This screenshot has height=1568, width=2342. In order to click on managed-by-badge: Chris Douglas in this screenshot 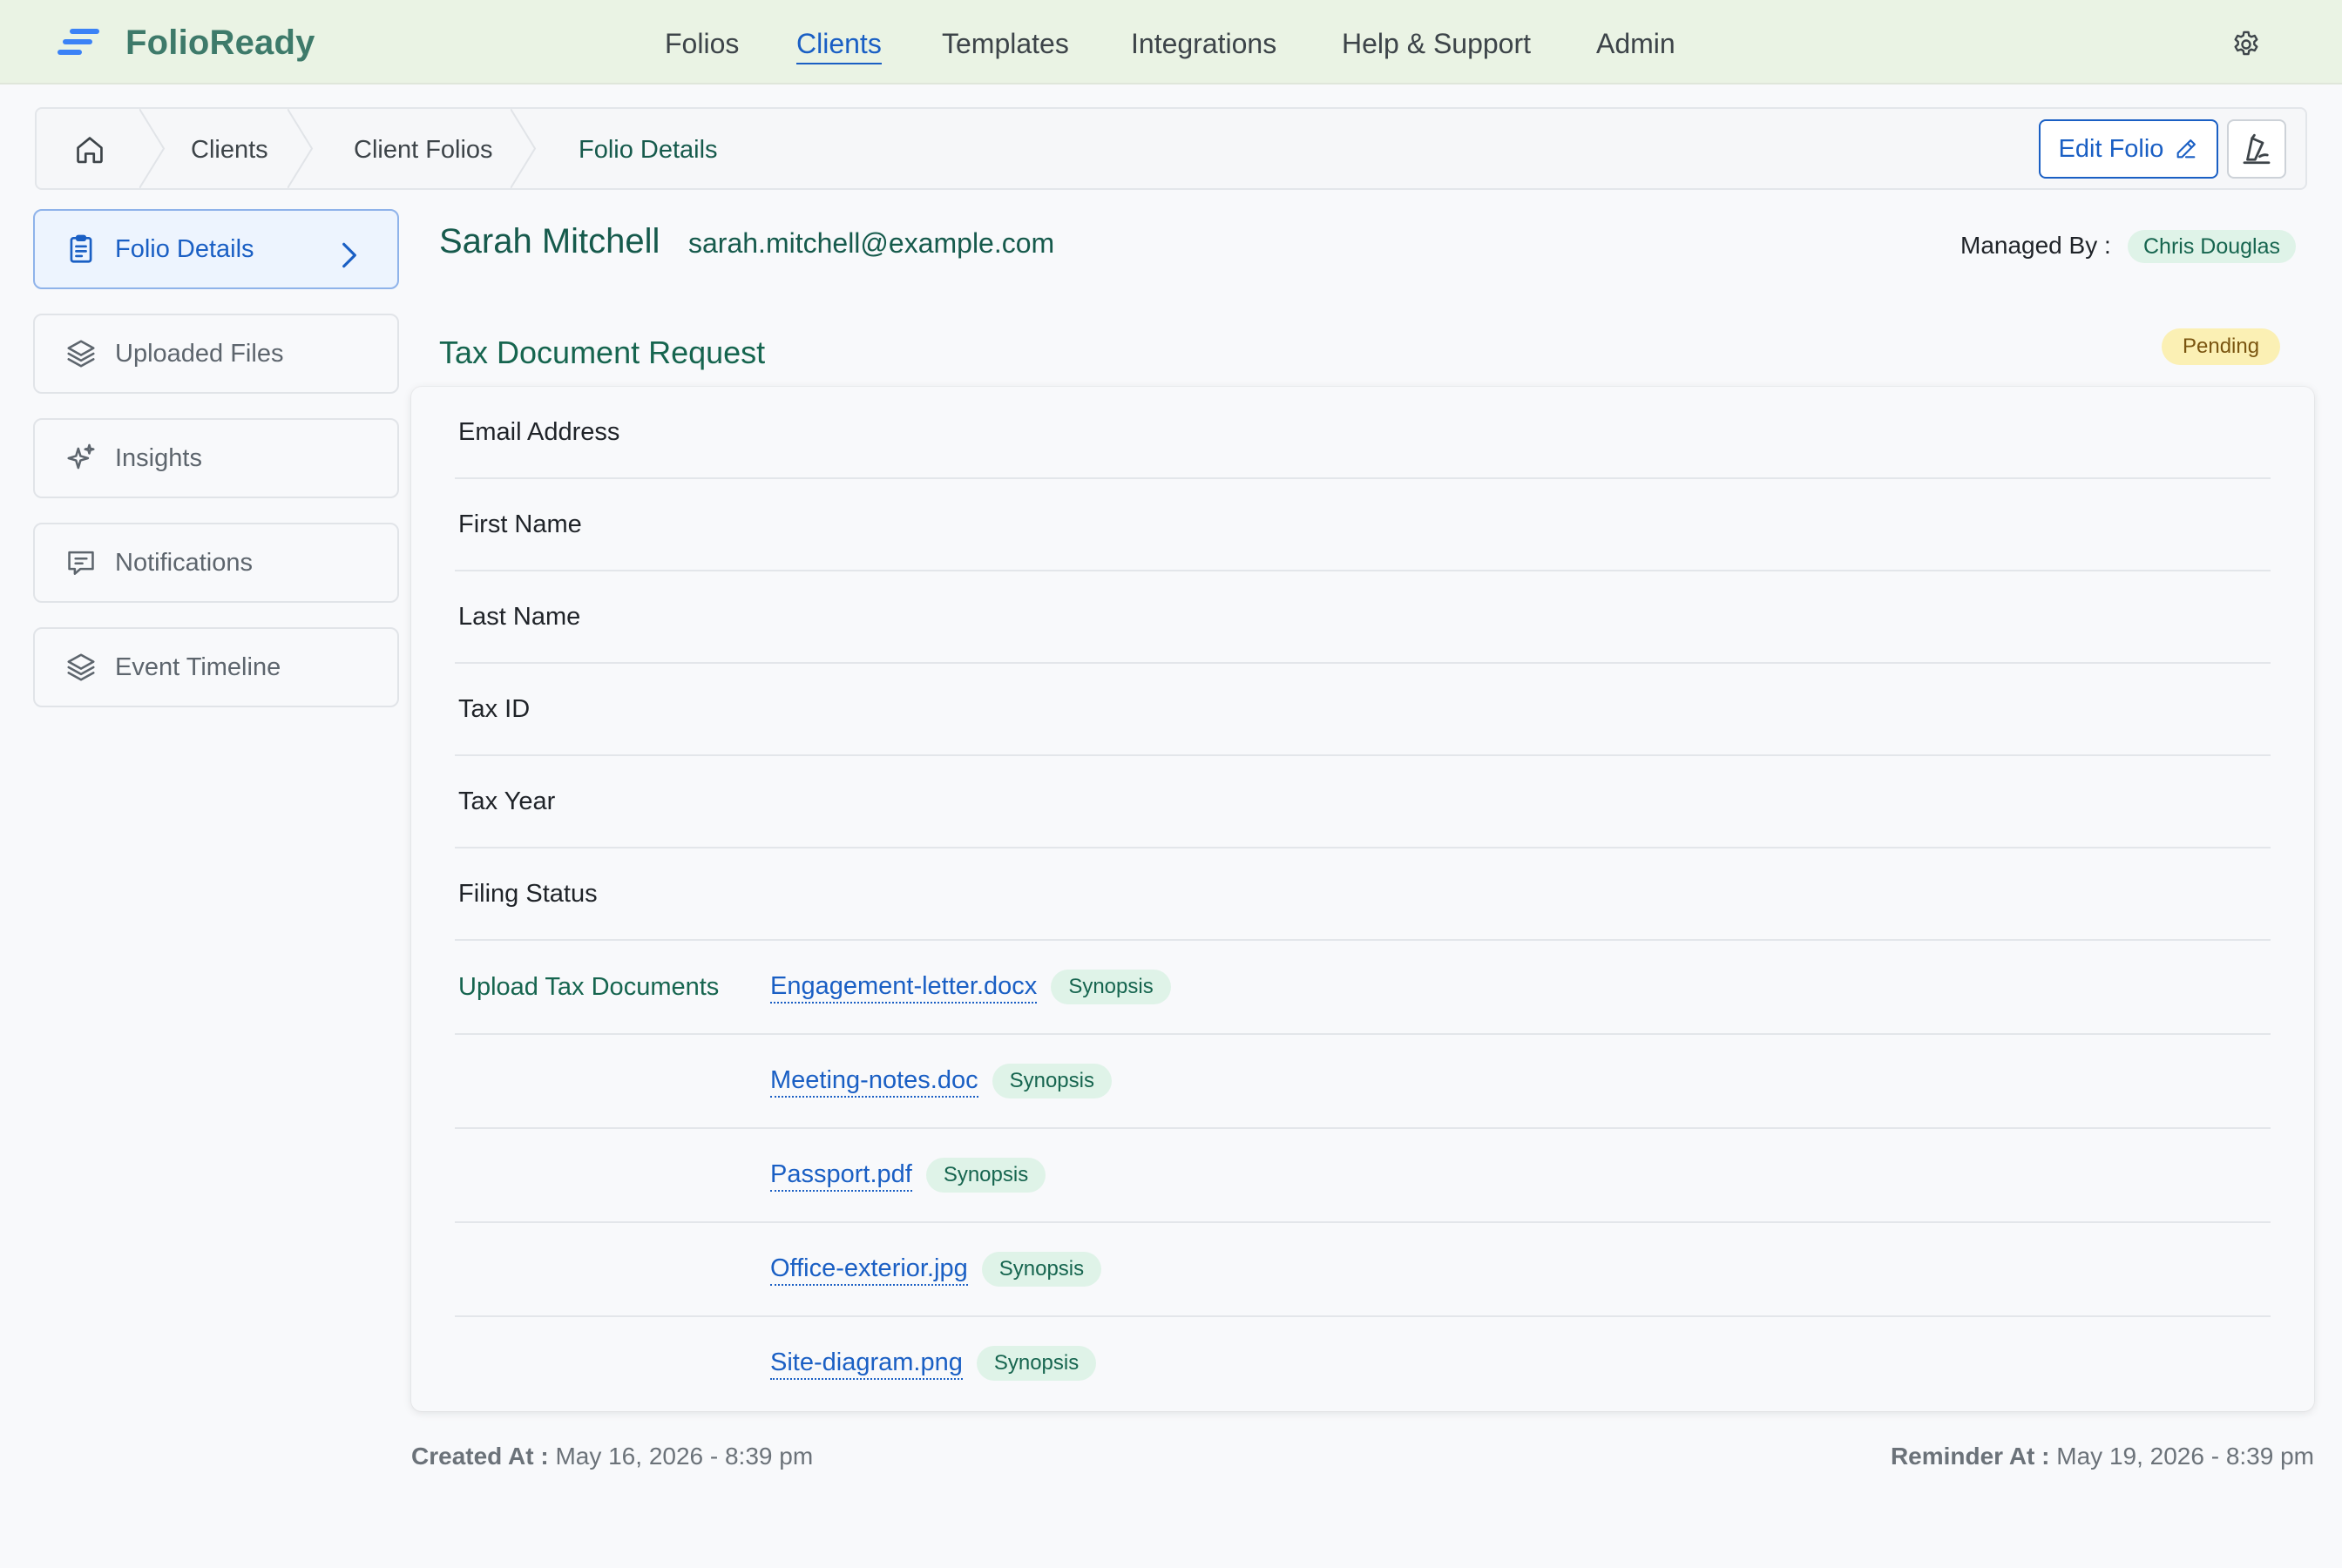, I will do `click(2212, 247)`.